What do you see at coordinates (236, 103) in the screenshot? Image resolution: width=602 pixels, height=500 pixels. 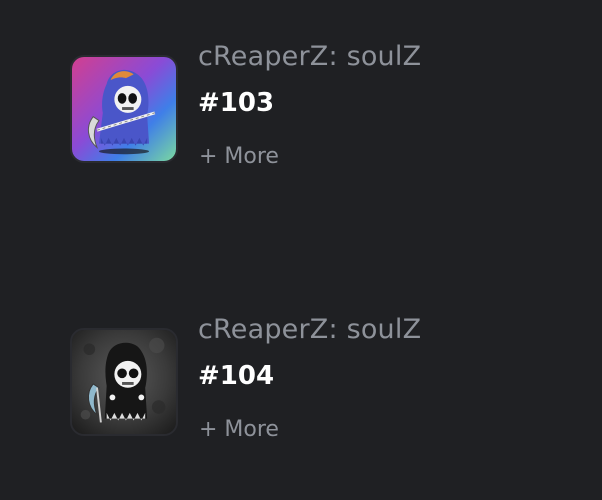 I see `token-id: #103` at bounding box center [236, 103].